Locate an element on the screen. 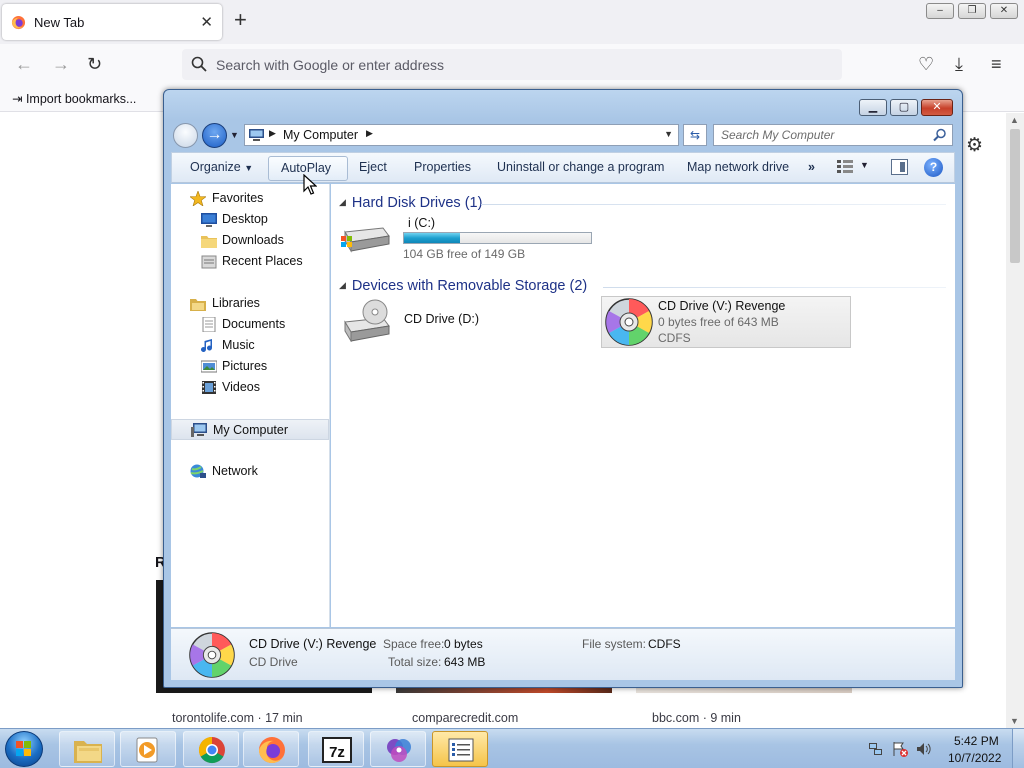  maximize-icon: ▢ is located at coordinates (904, 107).